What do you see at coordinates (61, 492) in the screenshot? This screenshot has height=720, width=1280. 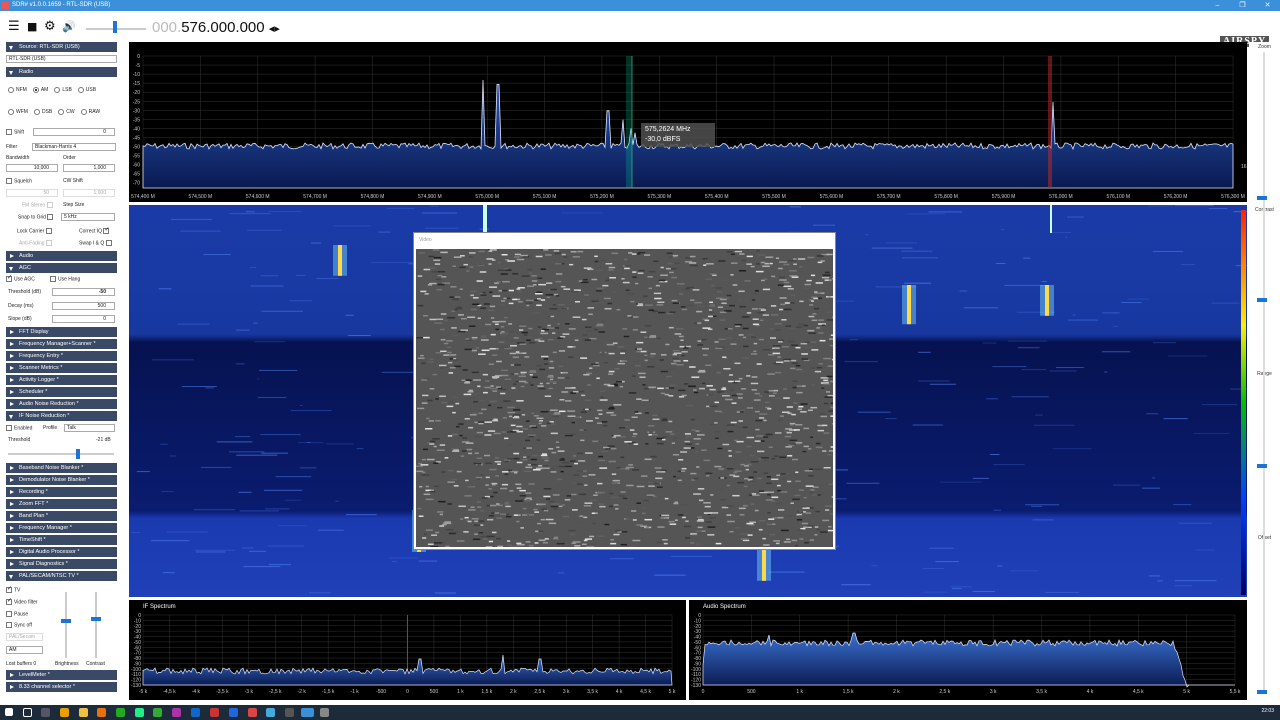 I see `plugin-header-2: Recording *` at bounding box center [61, 492].